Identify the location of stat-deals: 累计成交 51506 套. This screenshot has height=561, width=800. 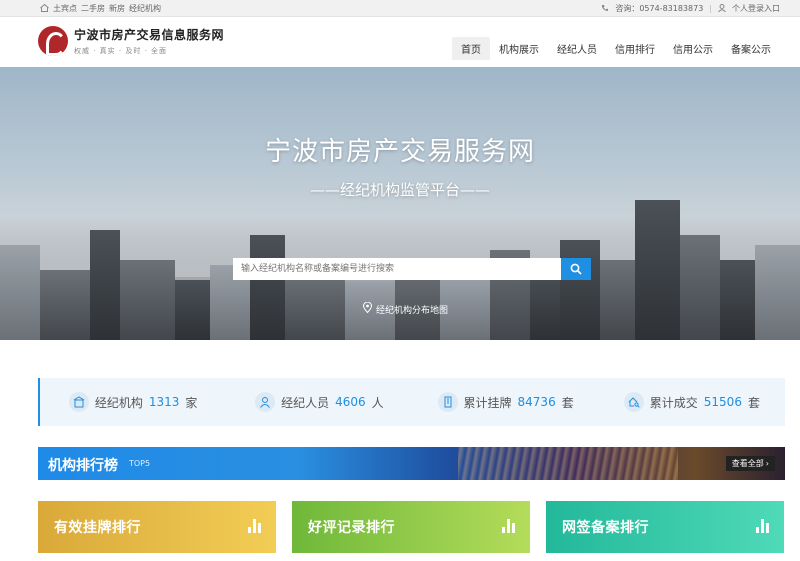
(692, 402).